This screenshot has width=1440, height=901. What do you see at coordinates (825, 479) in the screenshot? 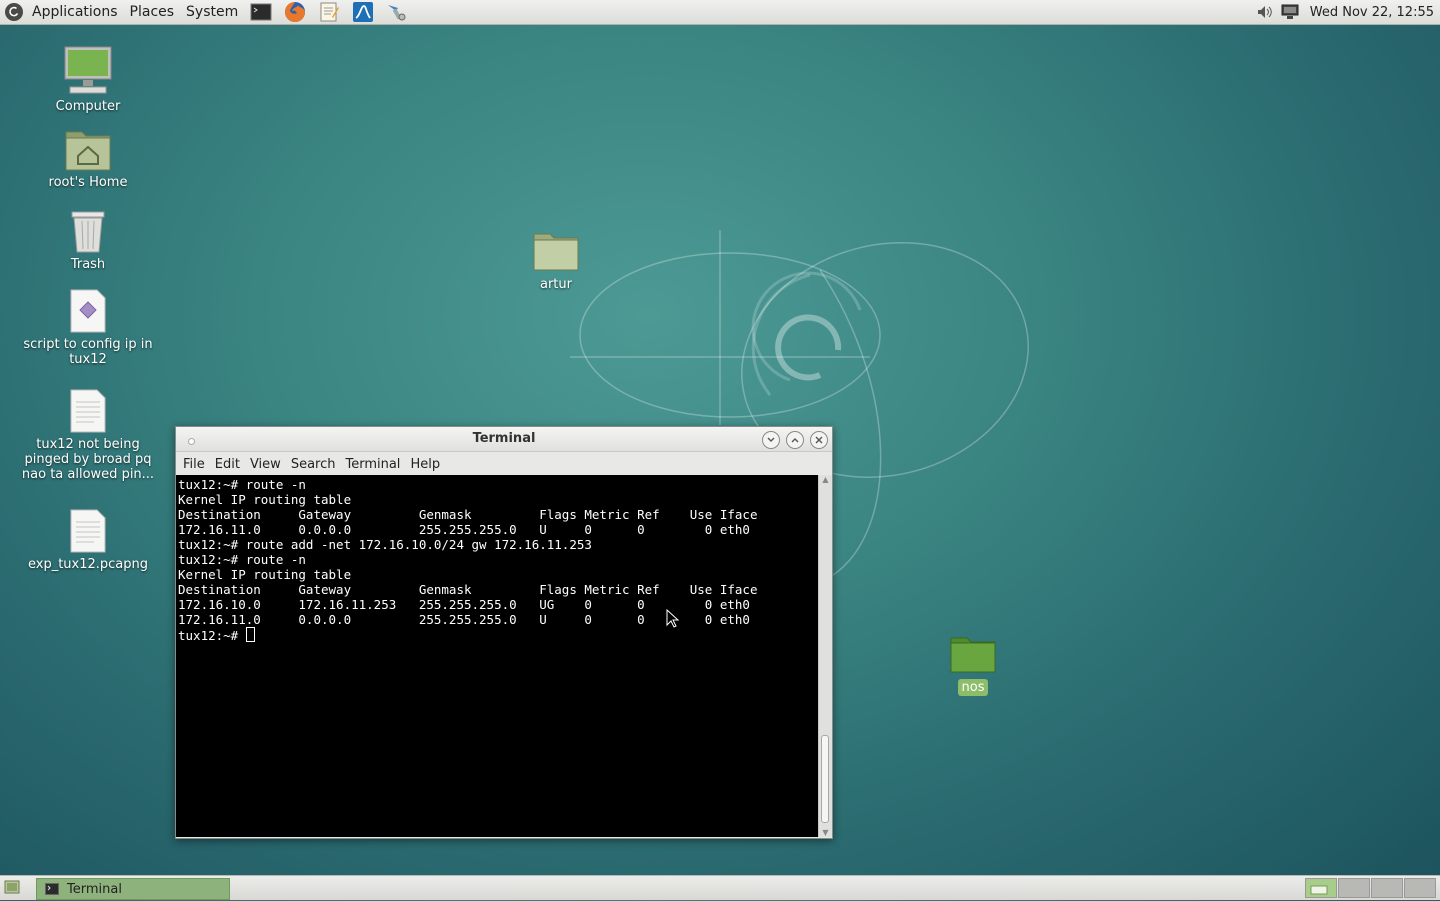
I see `scroll-up-arrow-icon: ▲` at bounding box center [825, 479].